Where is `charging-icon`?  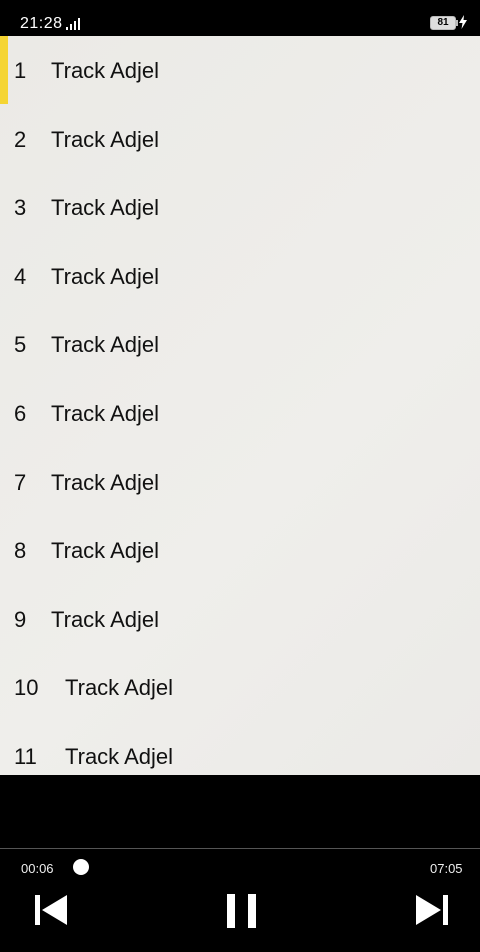 charging-icon is located at coordinates (463, 24).